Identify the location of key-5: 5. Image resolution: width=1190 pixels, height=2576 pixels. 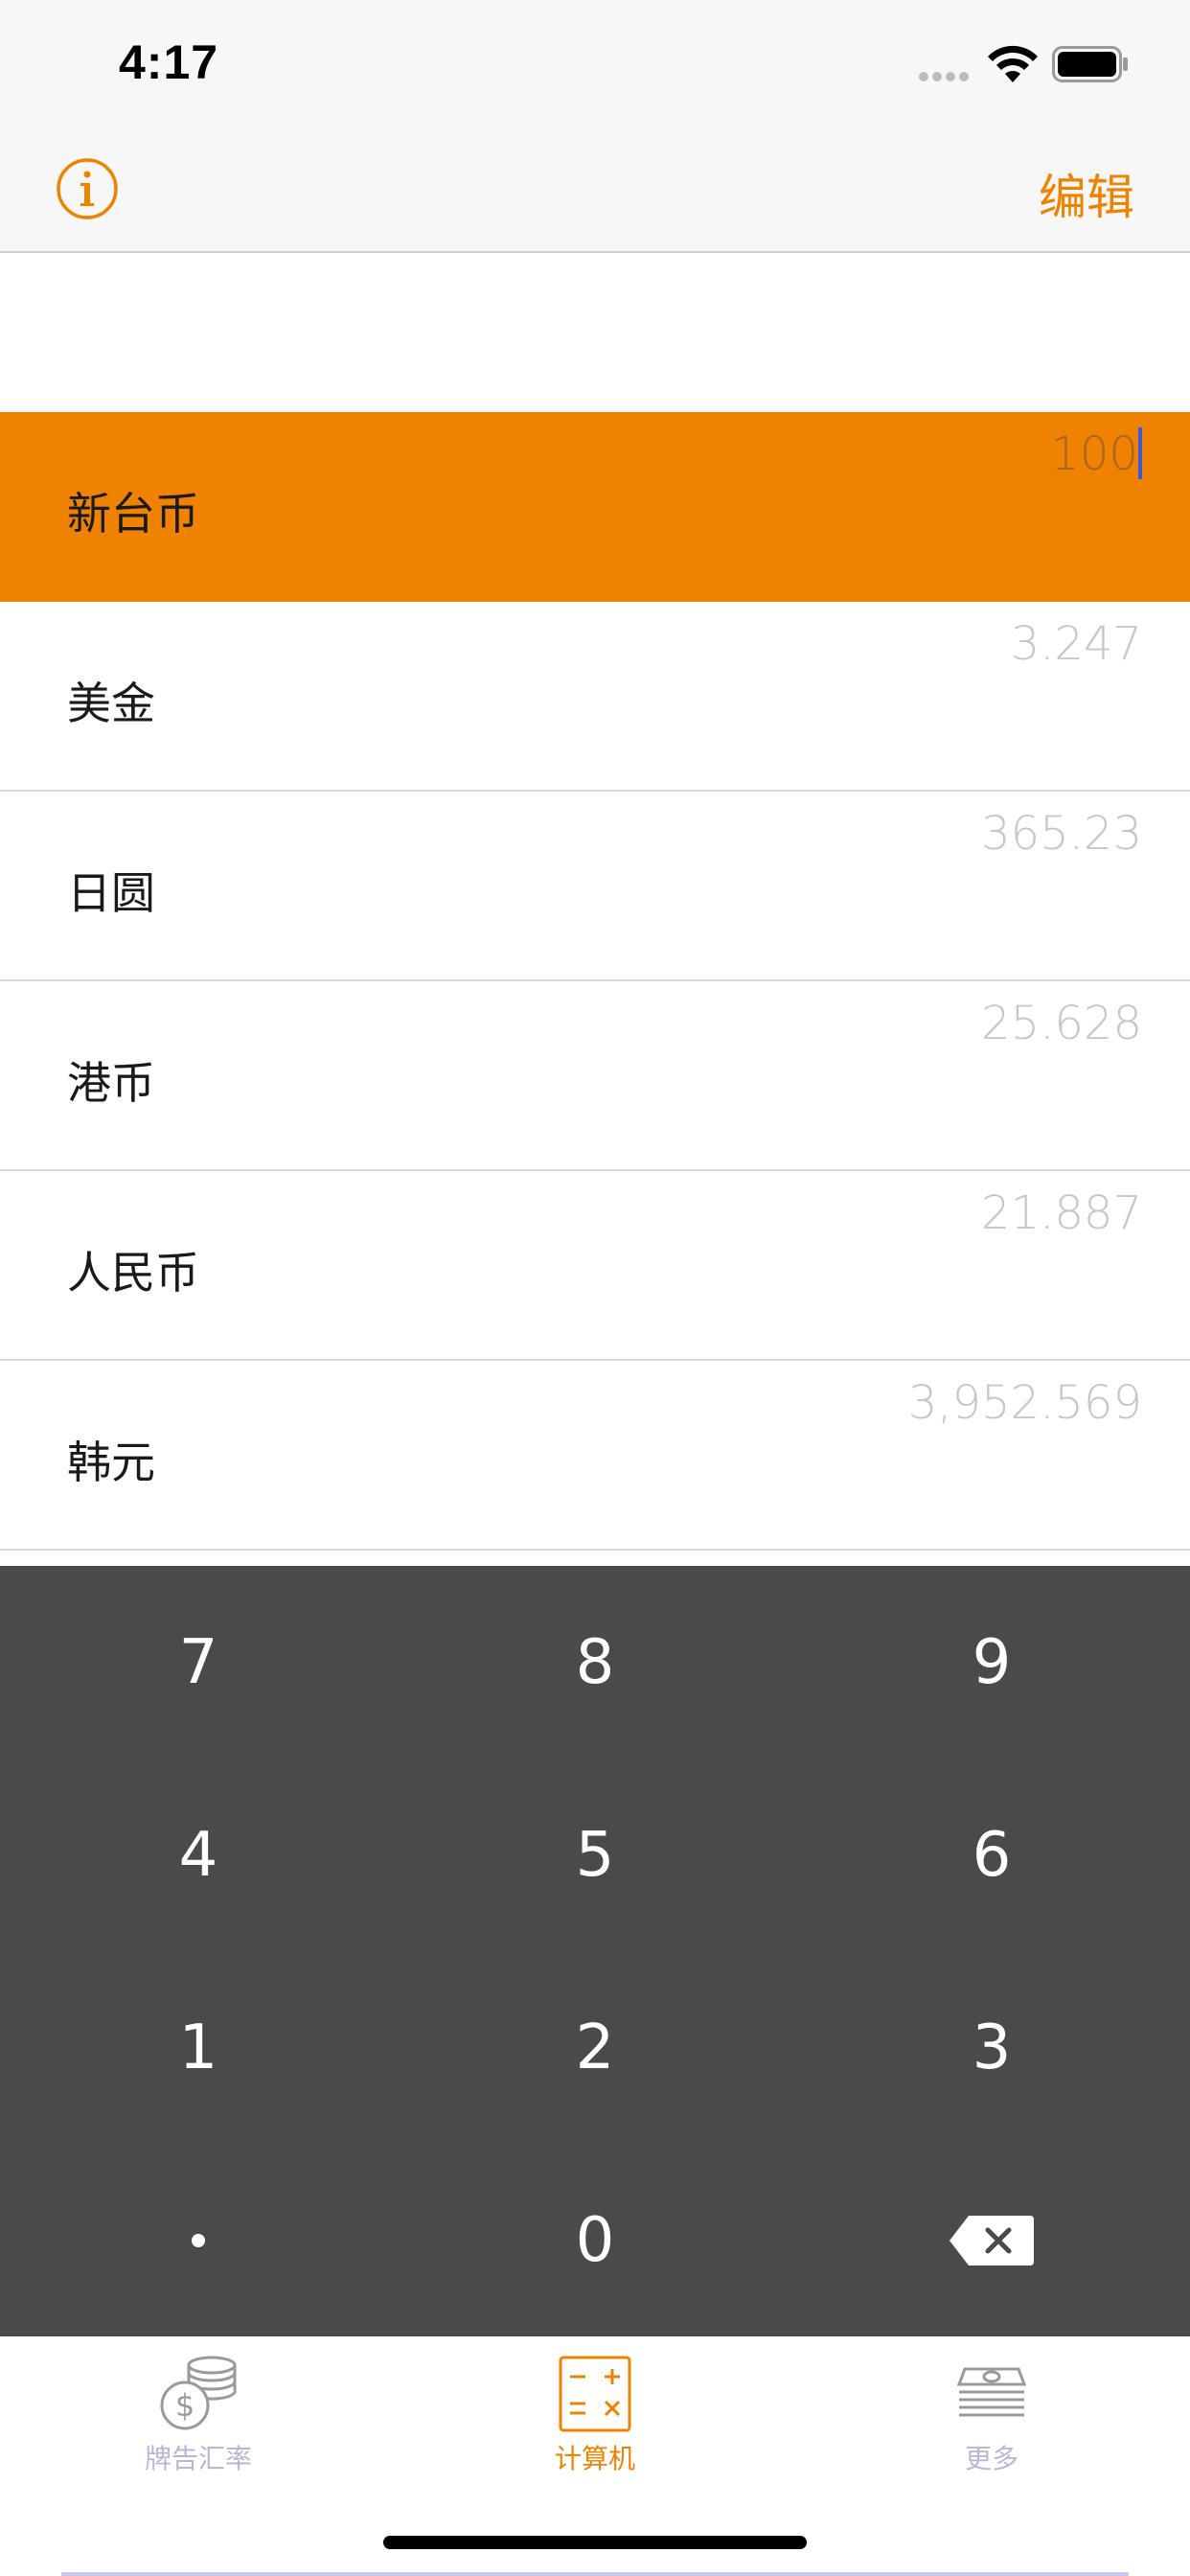
(595, 1855).